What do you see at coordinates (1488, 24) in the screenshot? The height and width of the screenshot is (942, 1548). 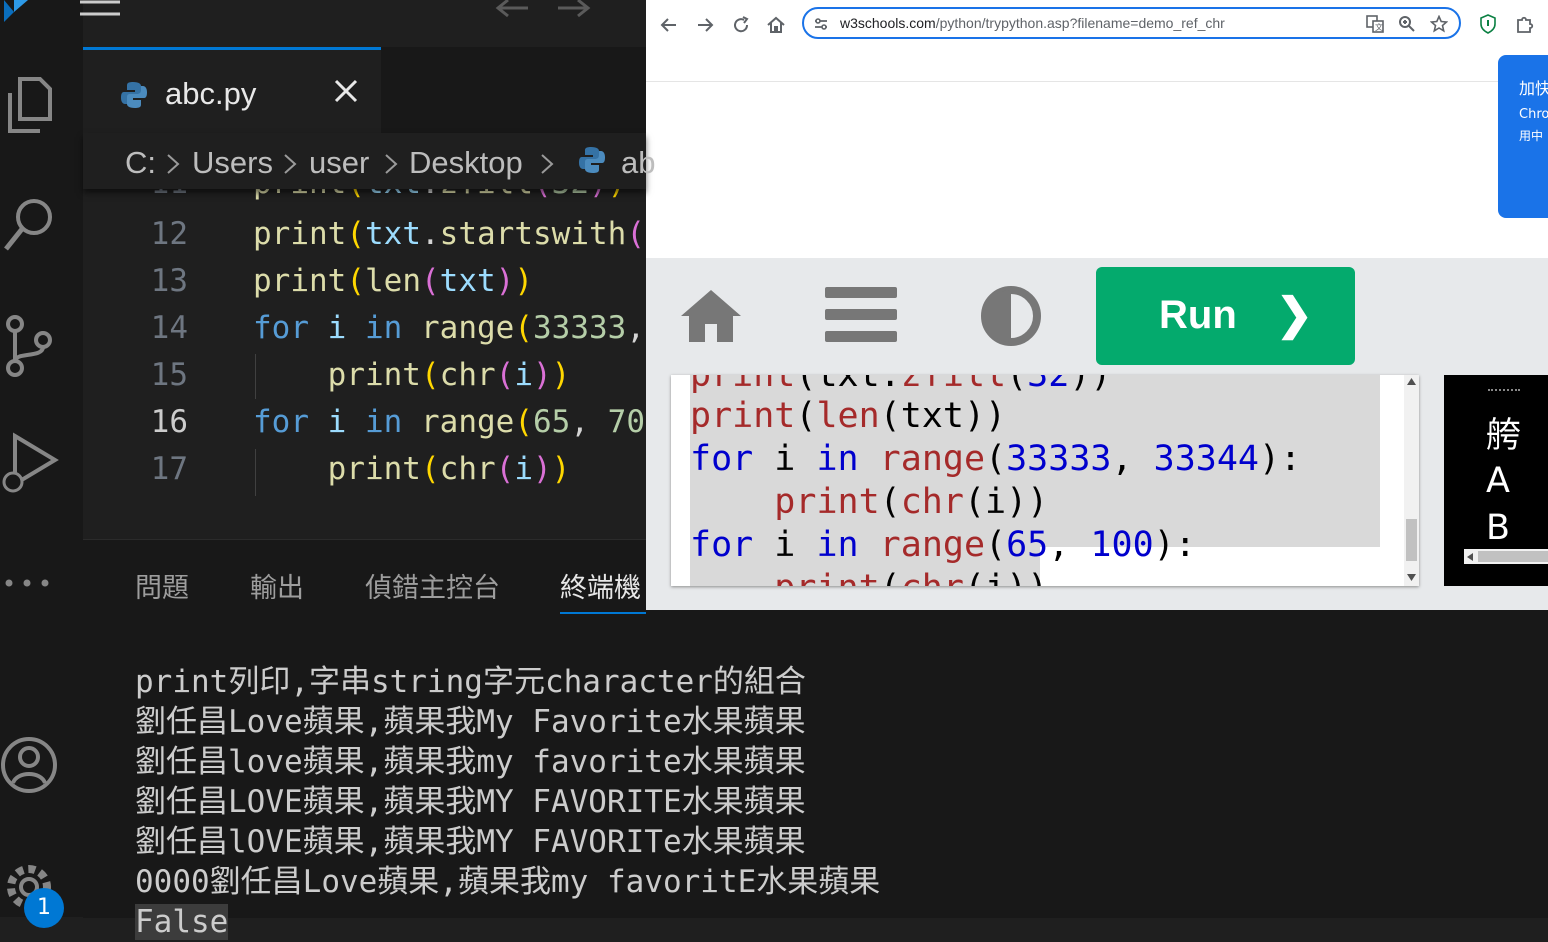 I see `shield-extension-icon` at bounding box center [1488, 24].